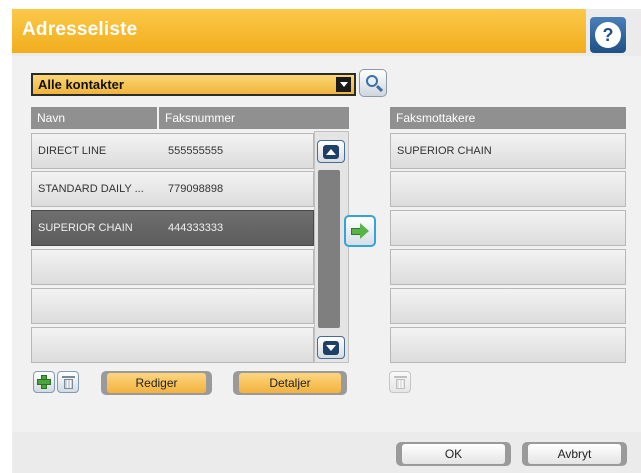 The width and height of the screenshot is (641, 473). I want to click on contact-fax: 779098898, so click(196, 189).